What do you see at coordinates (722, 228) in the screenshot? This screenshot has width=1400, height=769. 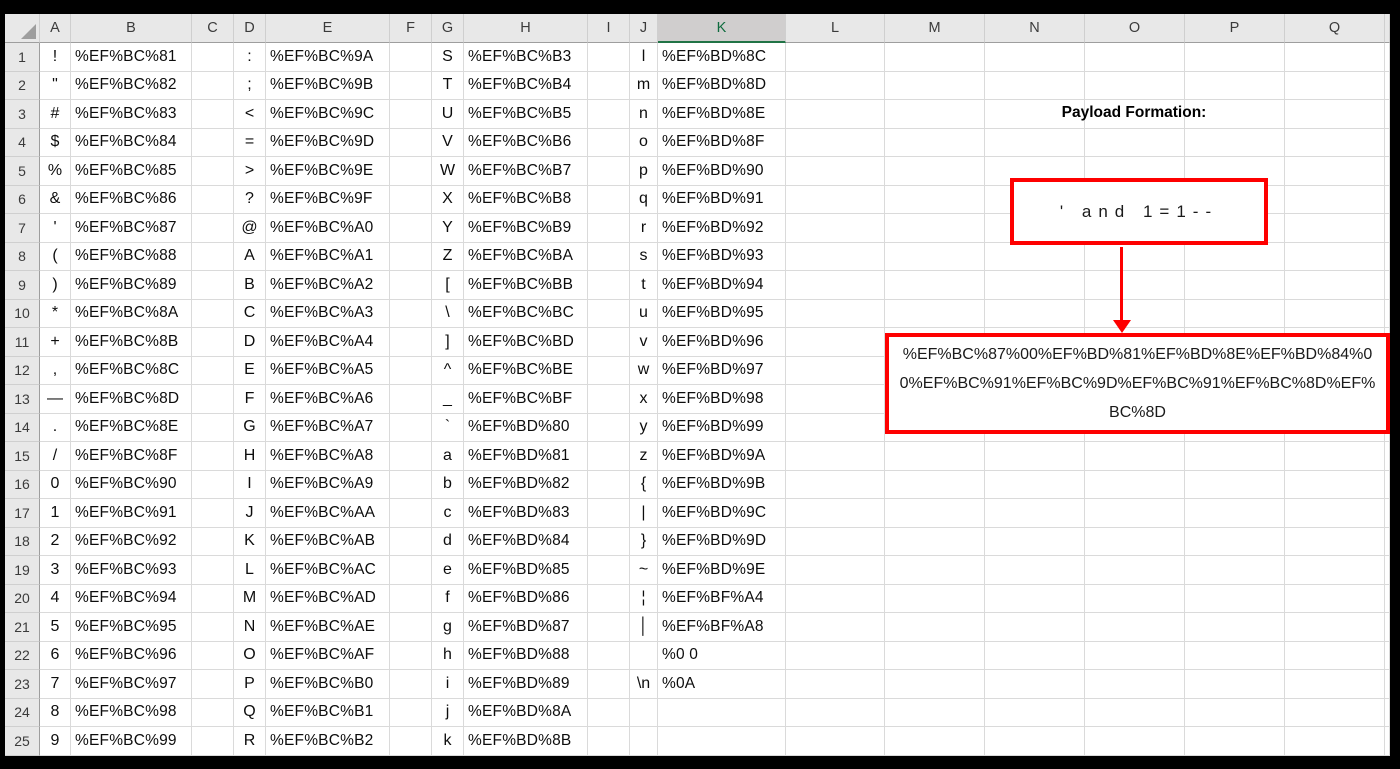 I see `cell-K7: %EF%BD%92` at bounding box center [722, 228].